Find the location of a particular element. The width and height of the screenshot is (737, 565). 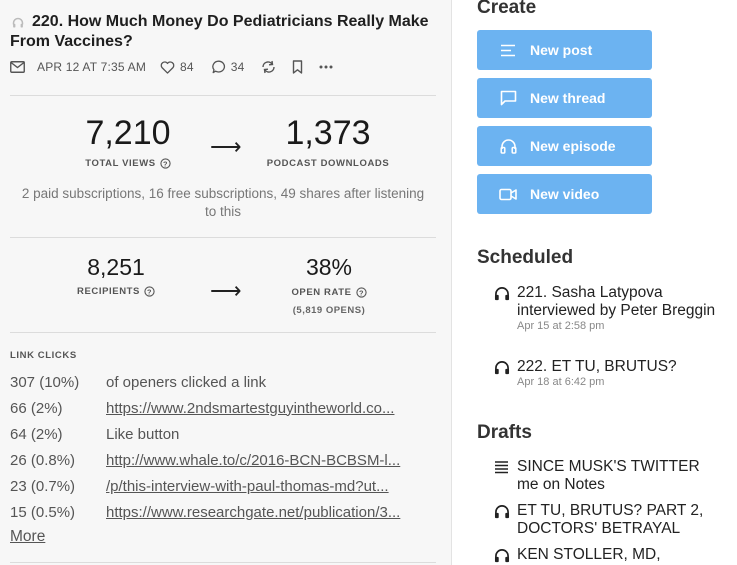

new-video-button: New video is located at coordinates (564, 194).